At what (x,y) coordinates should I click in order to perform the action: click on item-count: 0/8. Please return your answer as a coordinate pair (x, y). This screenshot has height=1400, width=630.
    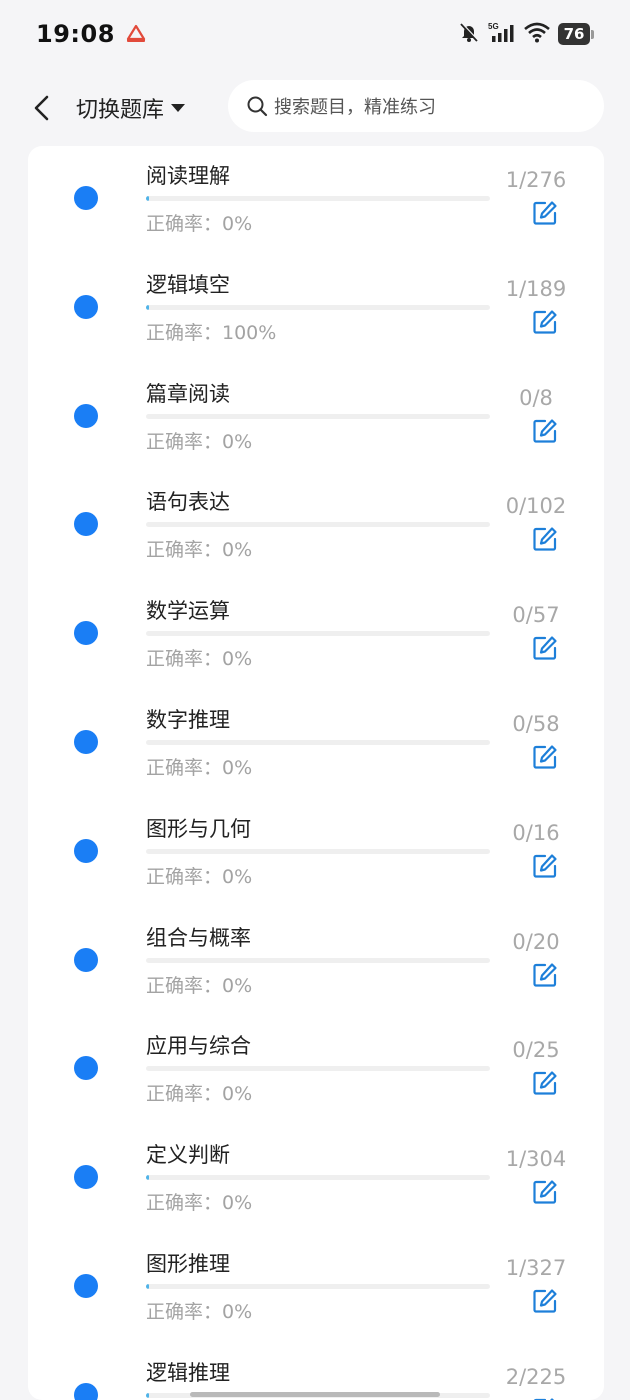
    Looking at the image, I should click on (536, 397).